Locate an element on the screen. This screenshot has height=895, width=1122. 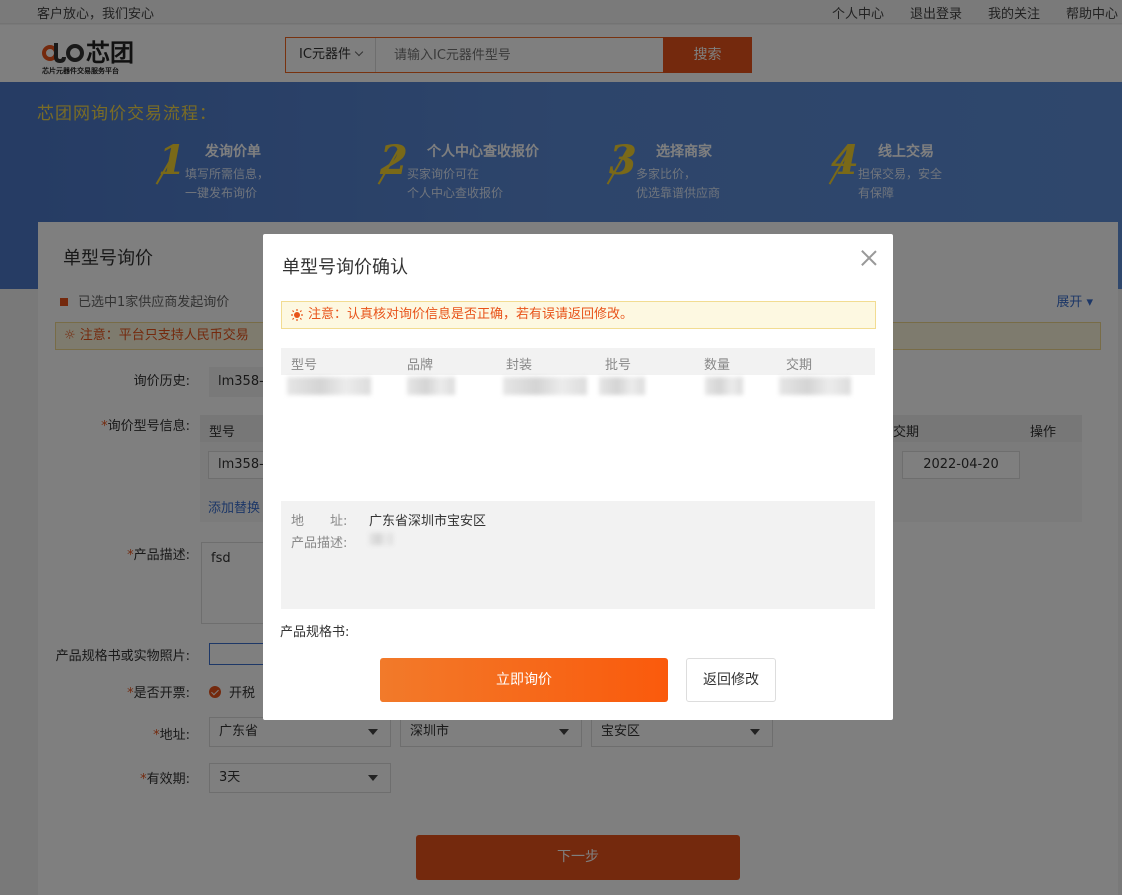
modal-title: 单型号询价确认 is located at coordinates (345, 267).